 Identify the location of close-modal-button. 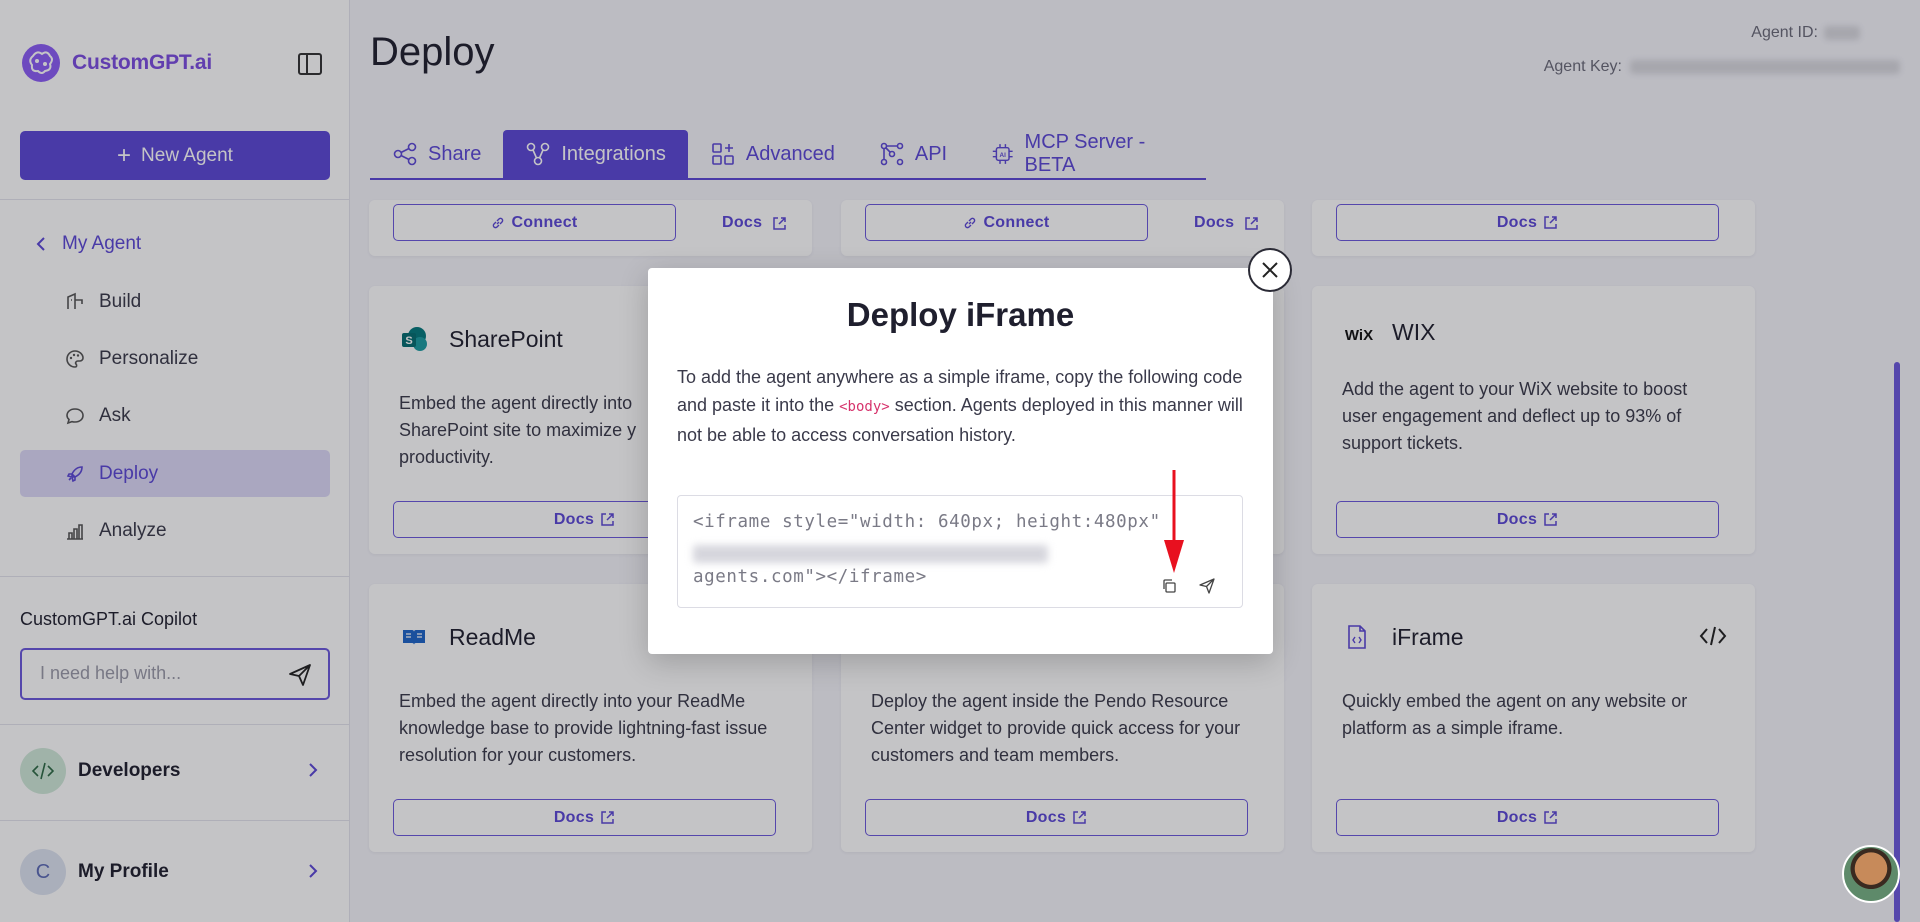
(1270, 270).